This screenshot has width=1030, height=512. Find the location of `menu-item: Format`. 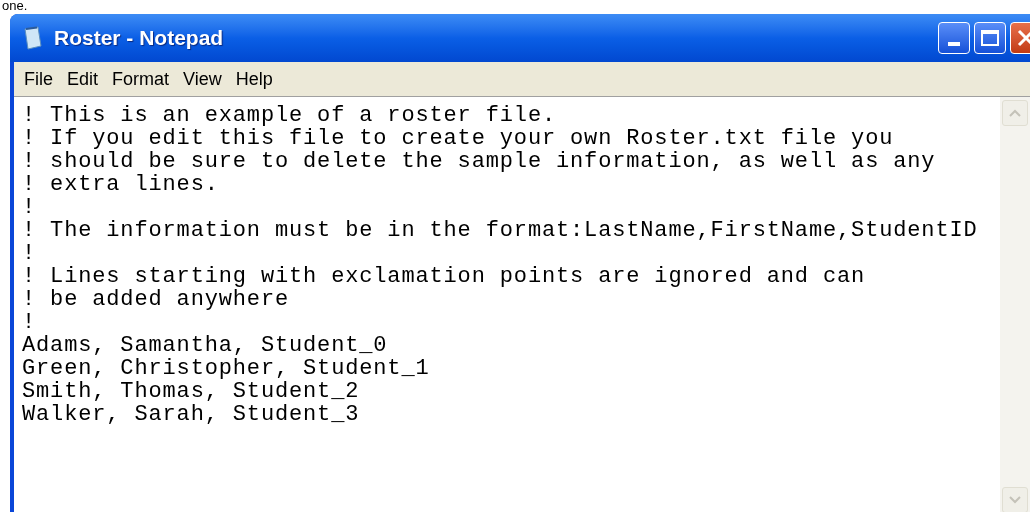

menu-item: Format is located at coordinates (141, 79).